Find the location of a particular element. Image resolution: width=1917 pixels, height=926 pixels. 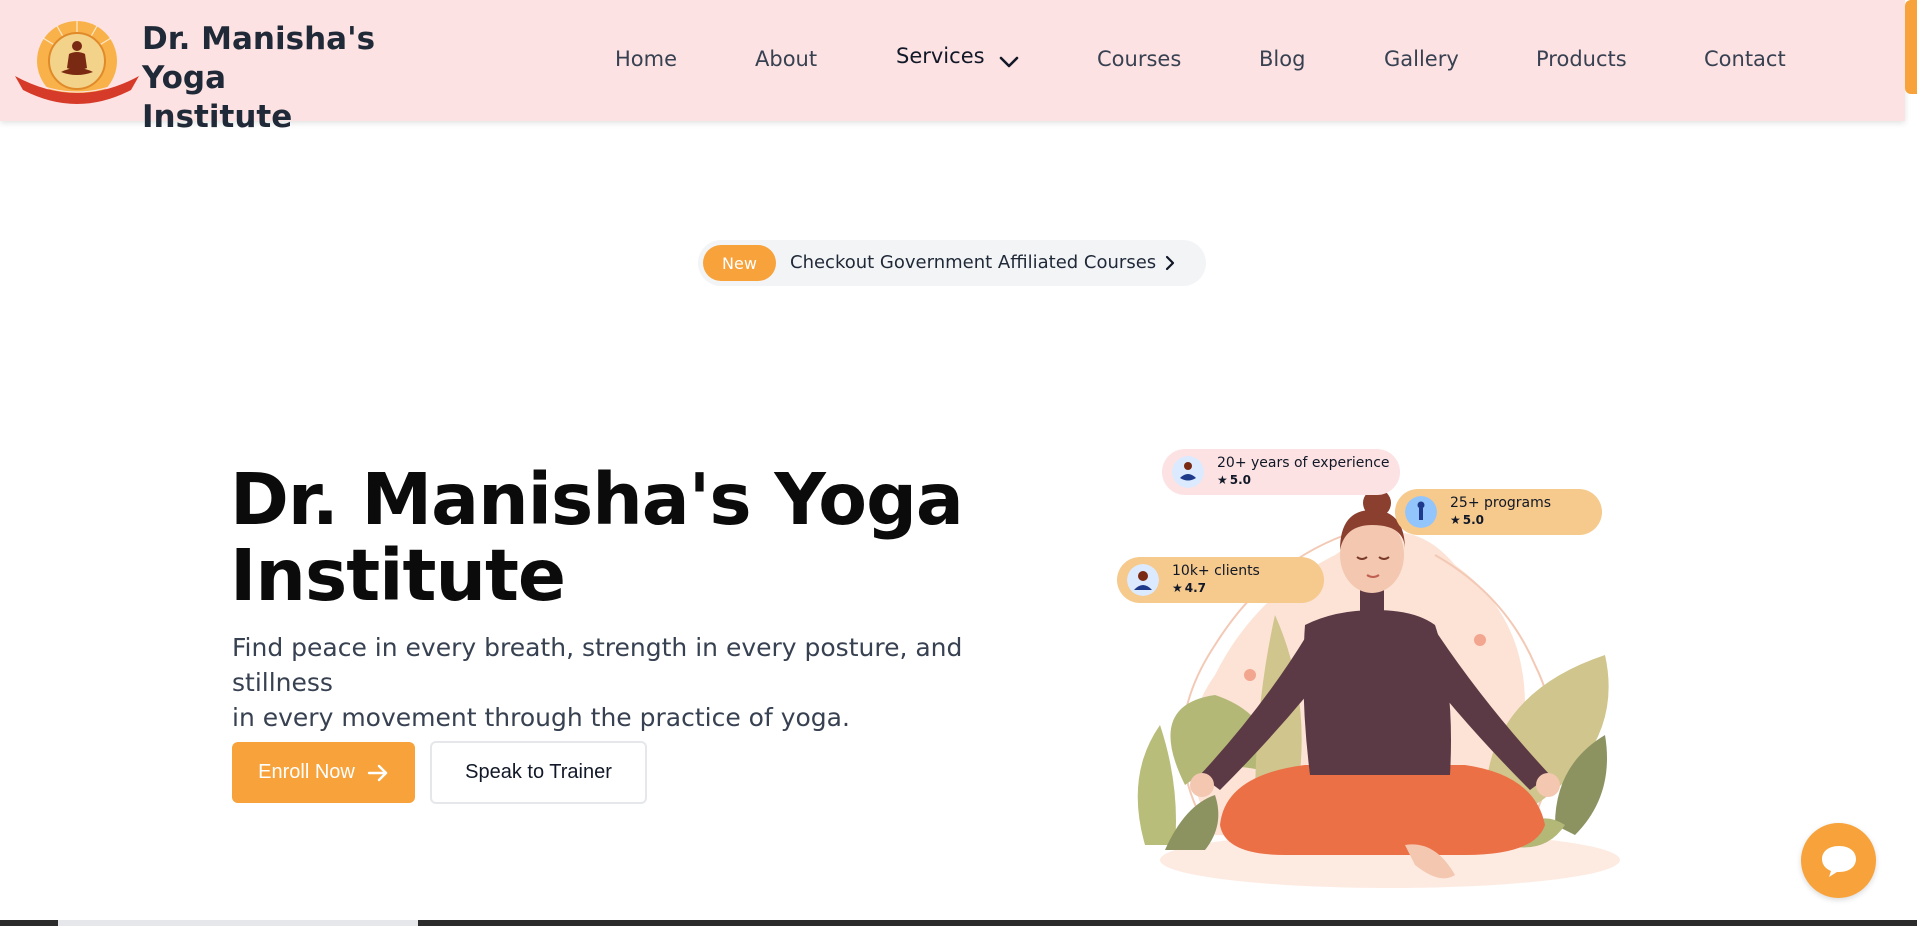

announcement-text: Checkout Government Affiliated Courses is located at coordinates (973, 262).